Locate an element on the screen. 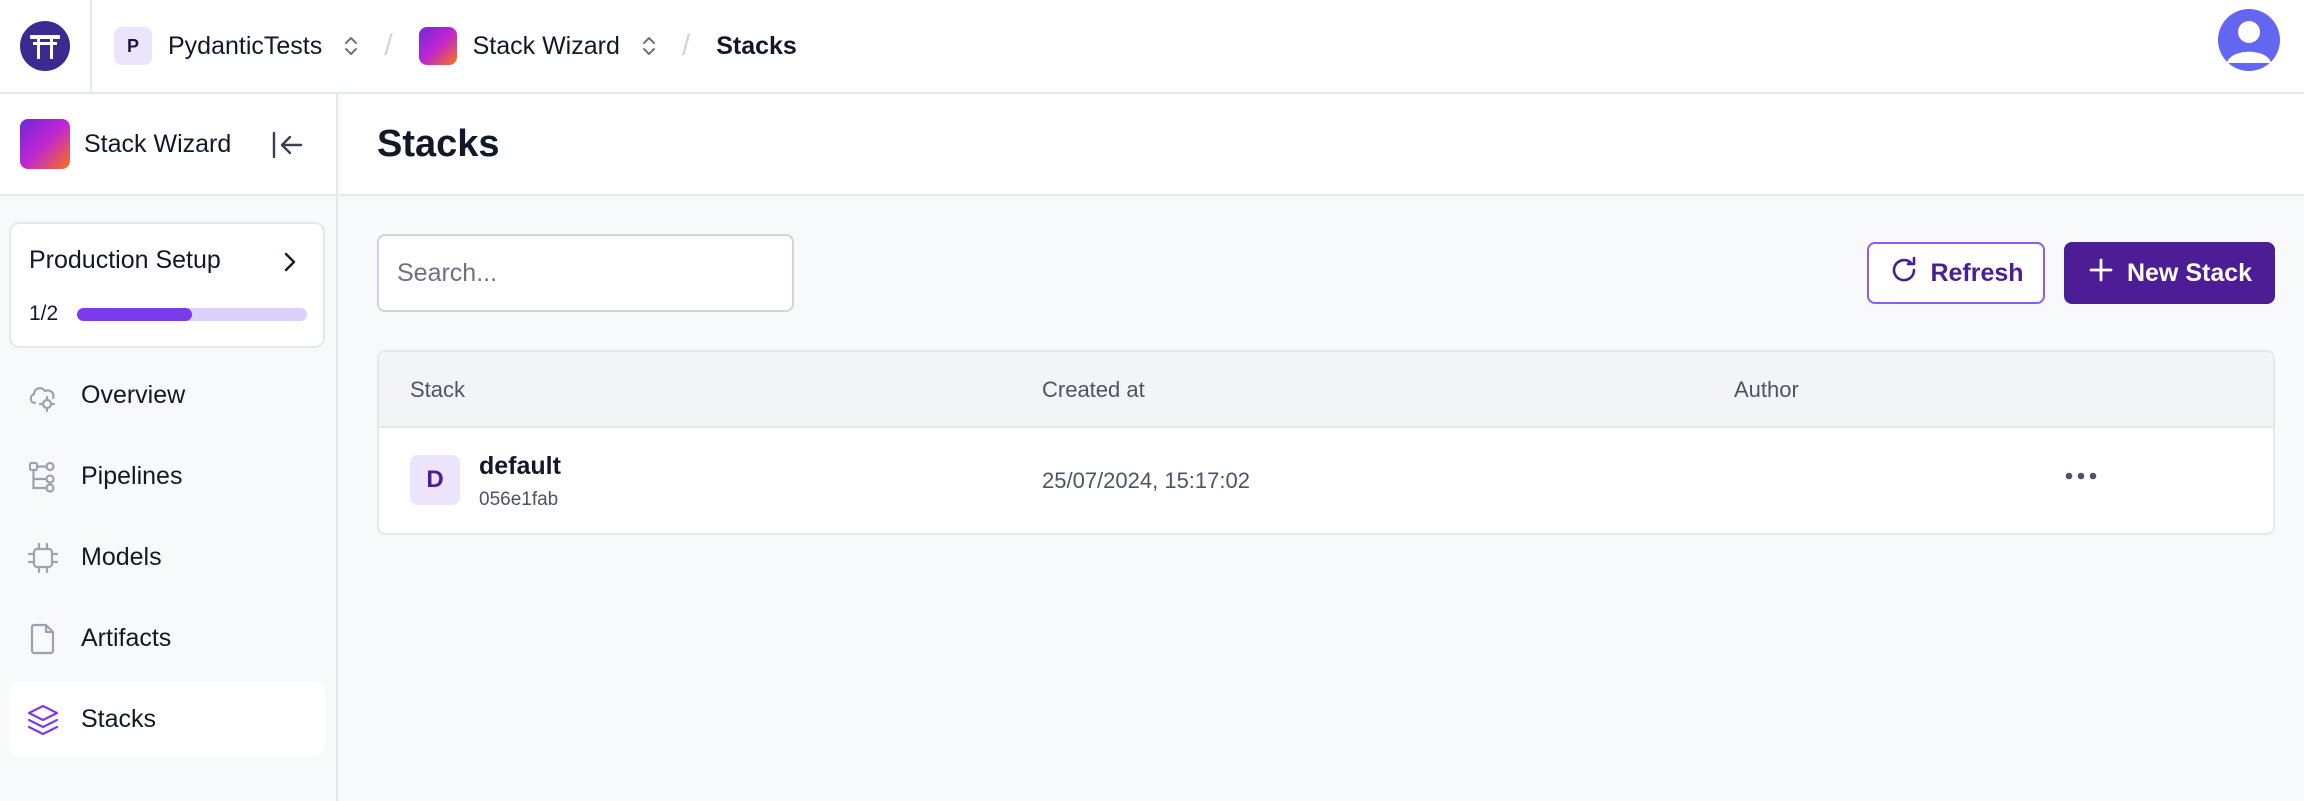 Image resolution: width=2304 pixels, height=801 pixels. stack-avatar: D is located at coordinates (435, 480).